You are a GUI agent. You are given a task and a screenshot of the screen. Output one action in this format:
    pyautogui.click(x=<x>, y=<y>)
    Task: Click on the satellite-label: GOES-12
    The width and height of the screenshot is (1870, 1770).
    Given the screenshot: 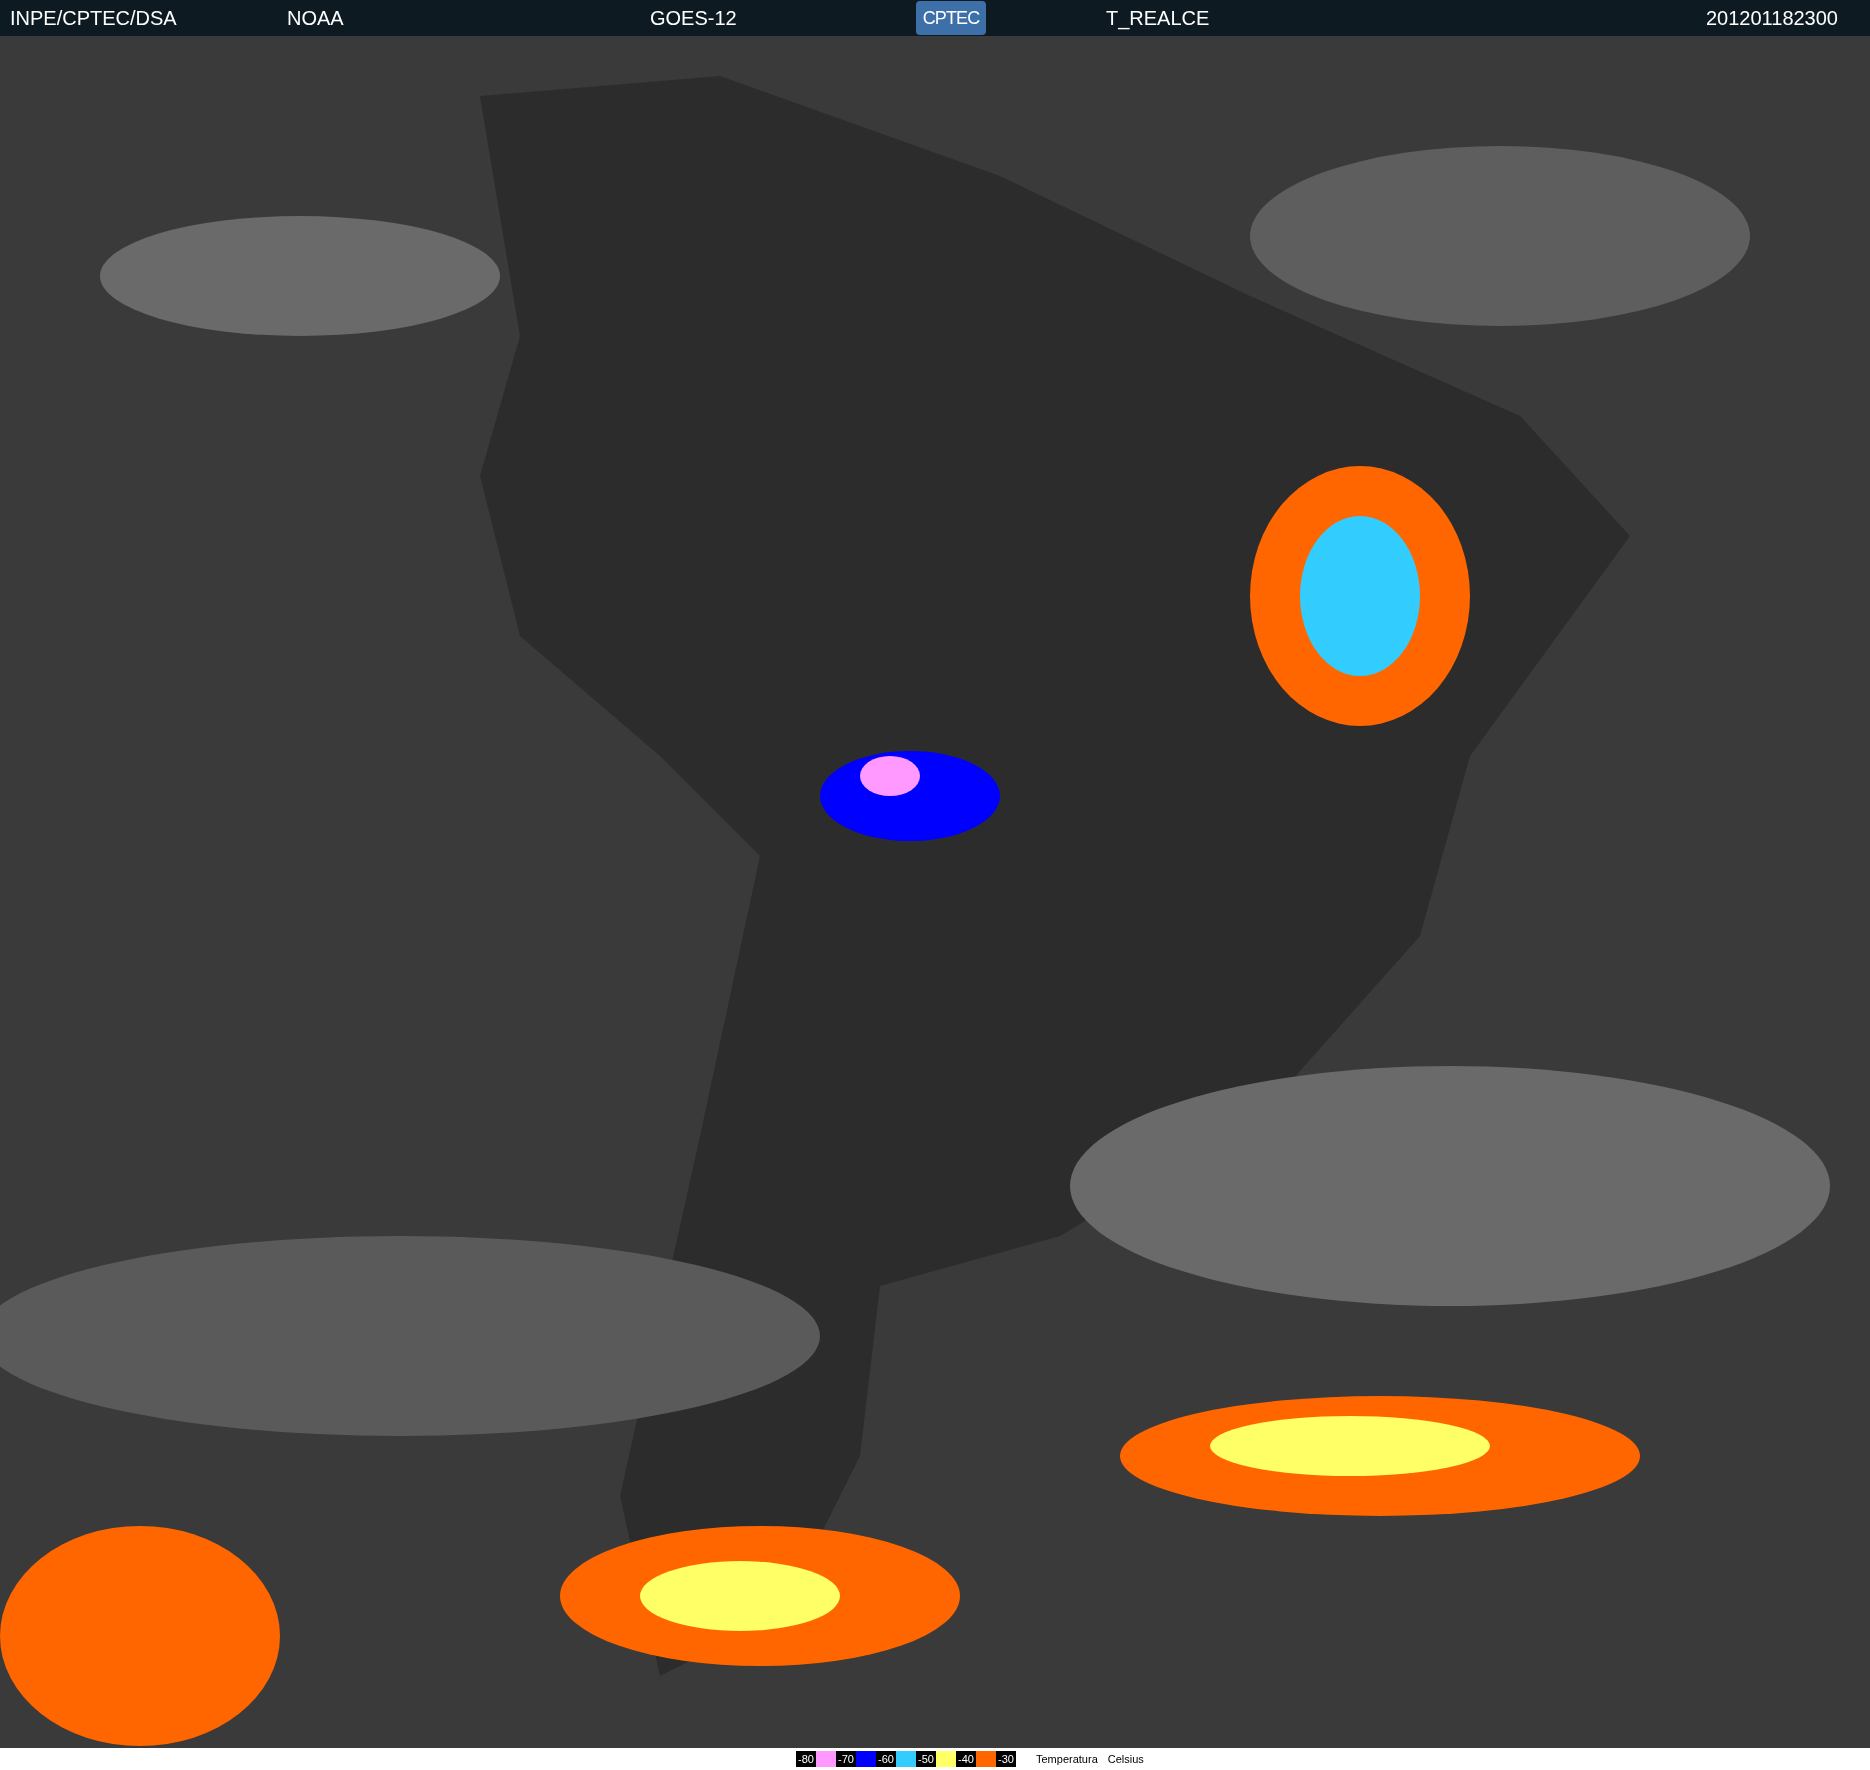 What is the action you would take?
    pyautogui.click(x=694, y=18)
    